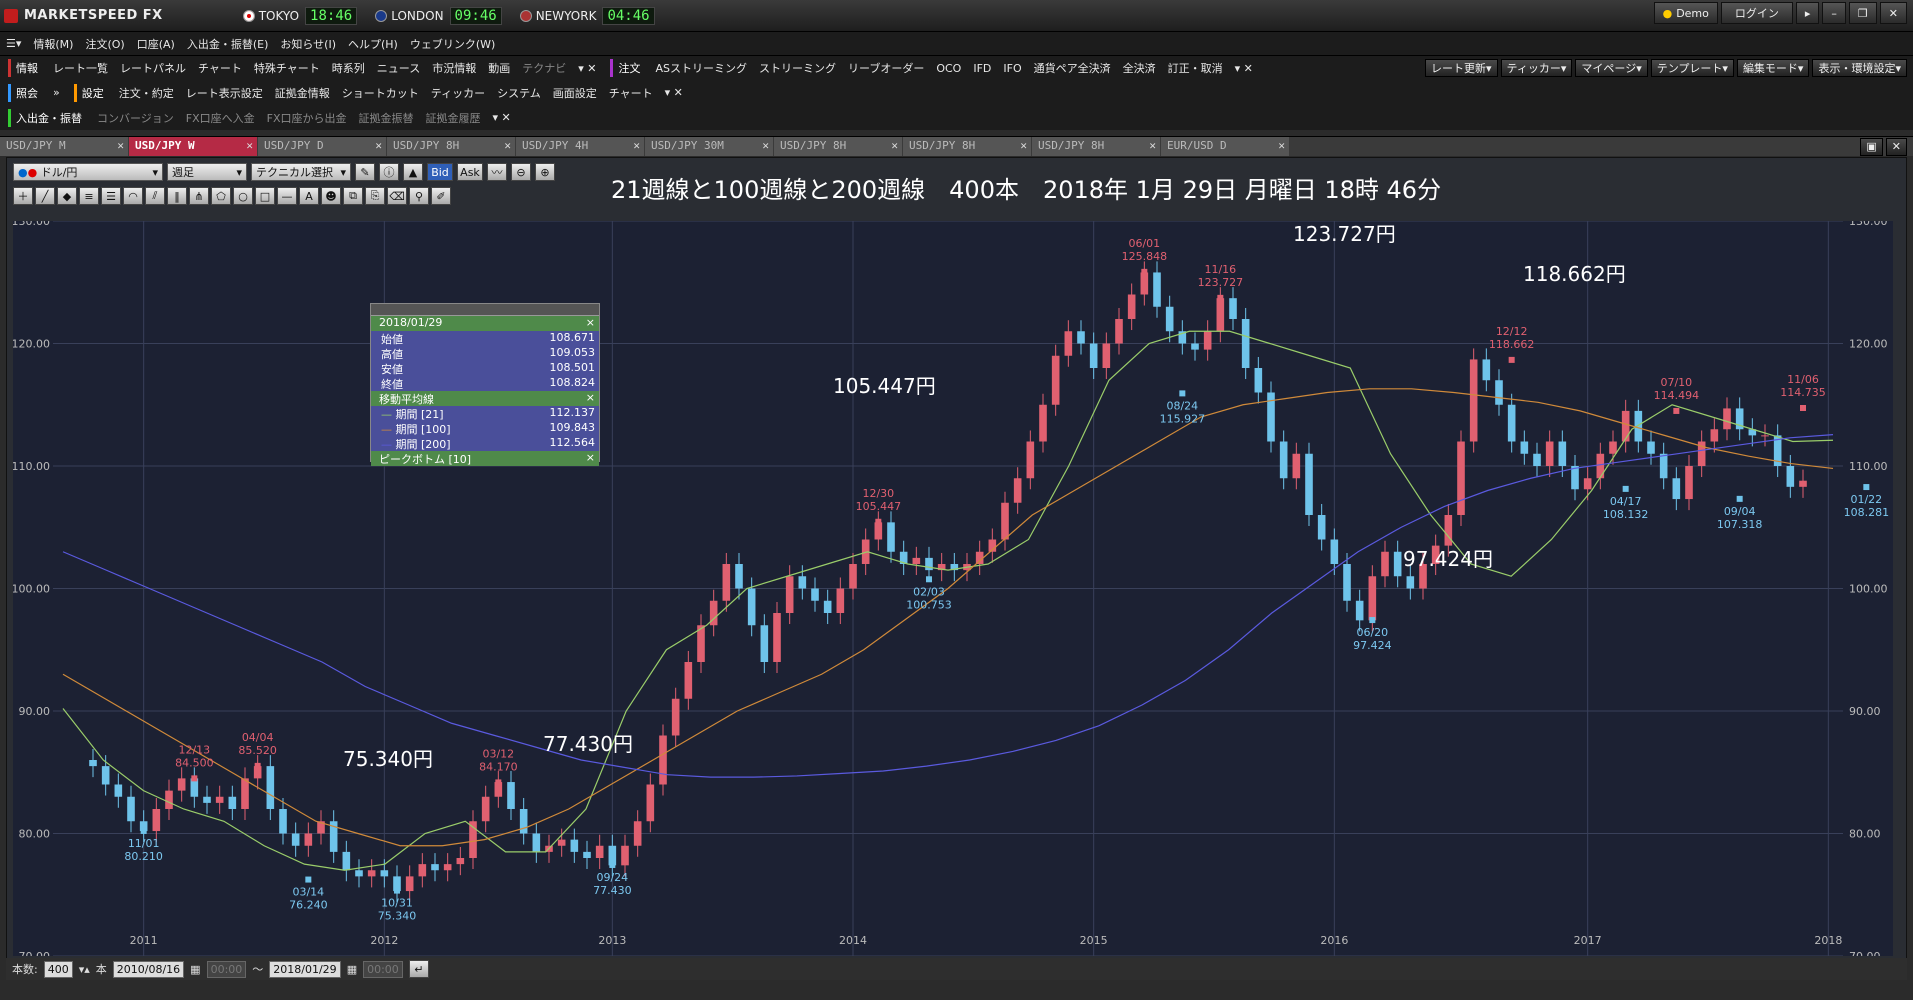 This screenshot has width=1913, height=1000. What do you see at coordinates (454, 68) in the screenshot?
I see `tb-market: 市況情報` at bounding box center [454, 68].